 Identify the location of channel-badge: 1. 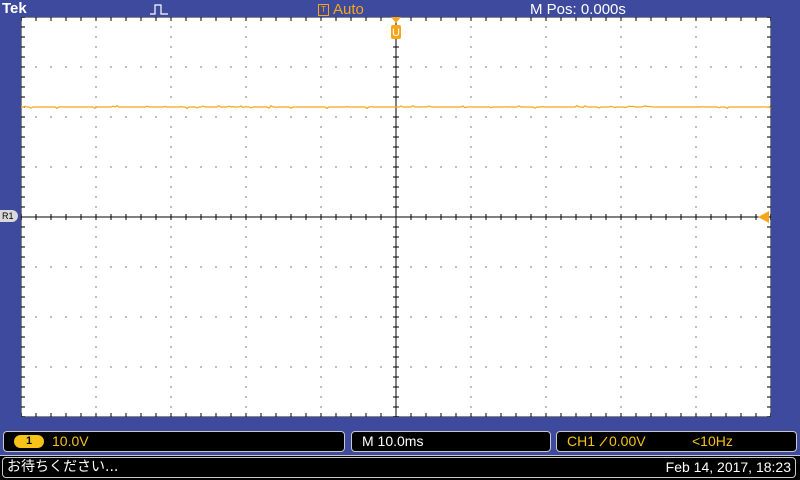
(29, 441).